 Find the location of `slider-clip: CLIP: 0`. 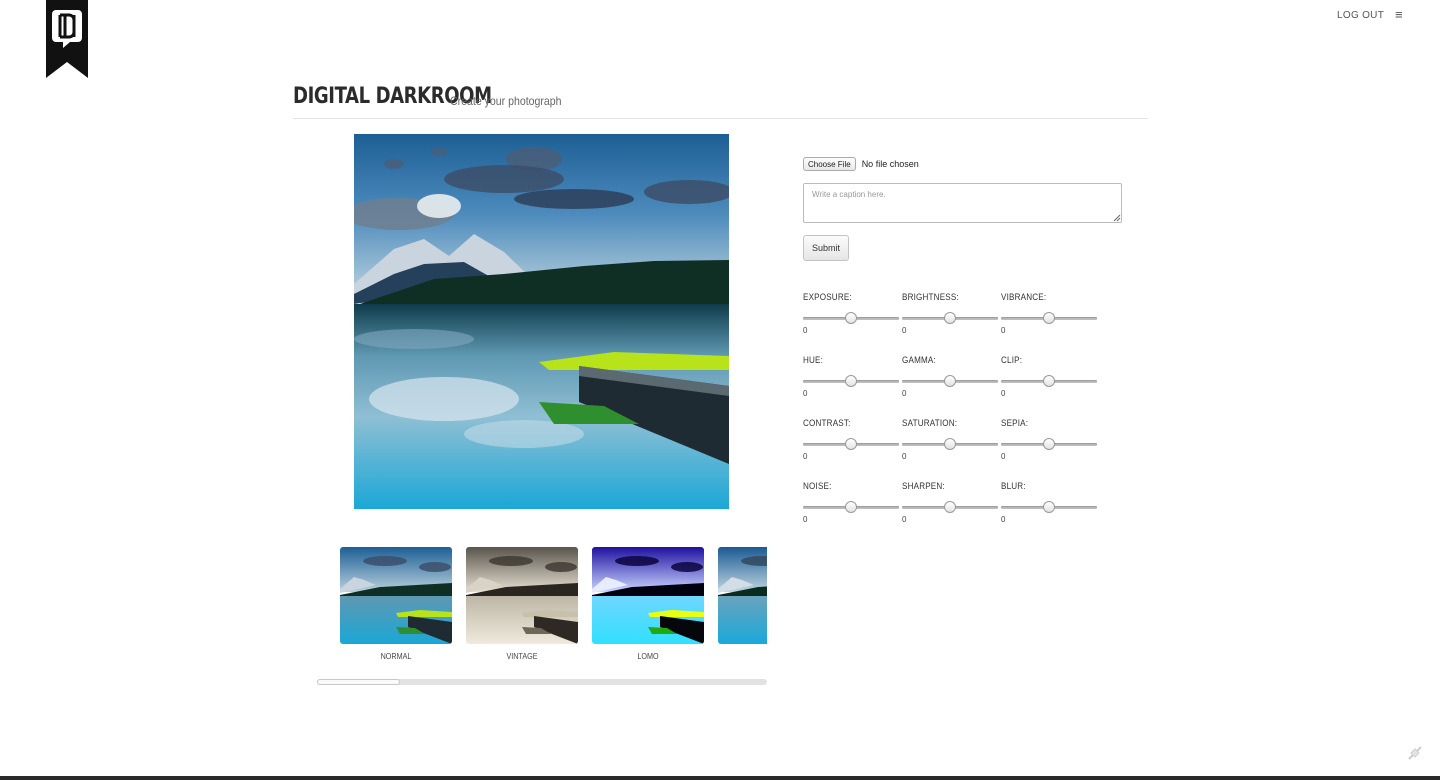

slider-clip: CLIP: 0 is located at coordinates (1049, 377).